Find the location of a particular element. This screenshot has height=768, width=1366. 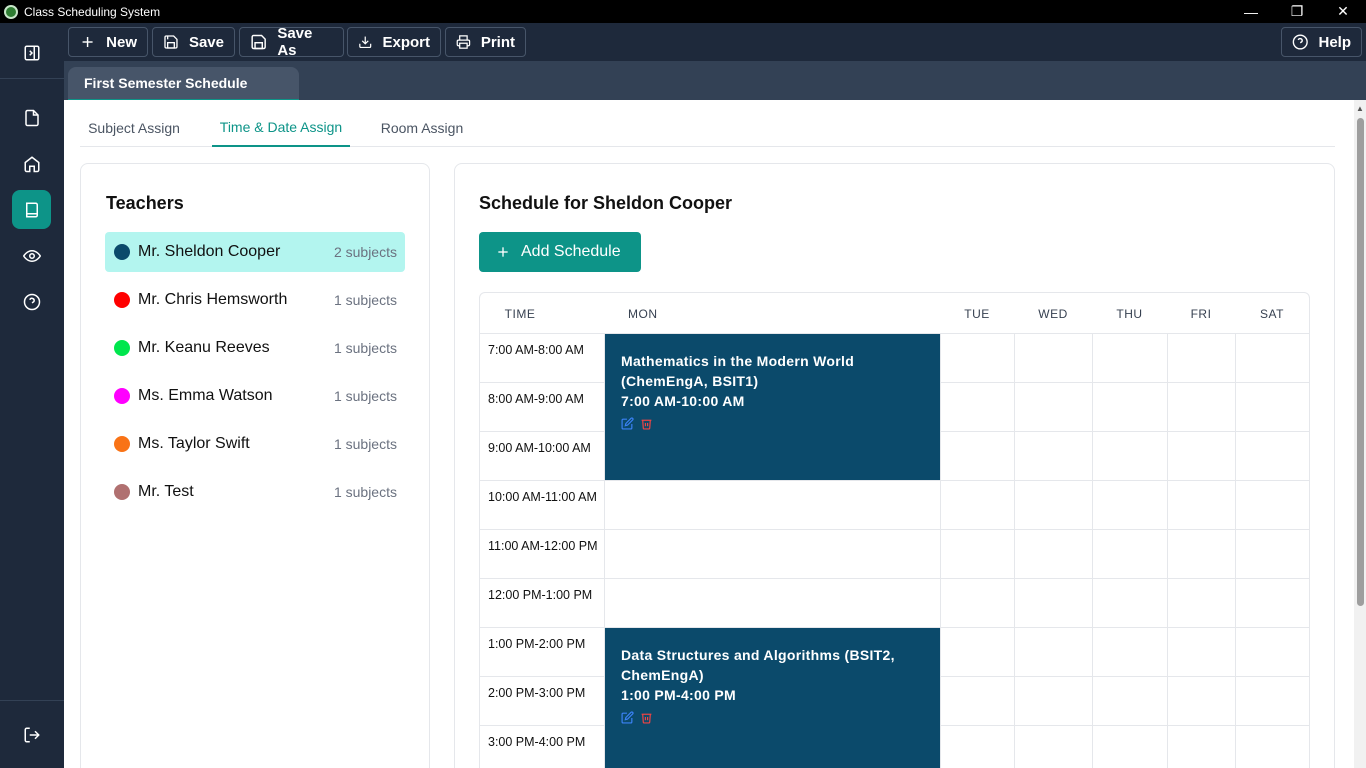

teacher-name: Ms. Emma Watson is located at coordinates (205, 395).